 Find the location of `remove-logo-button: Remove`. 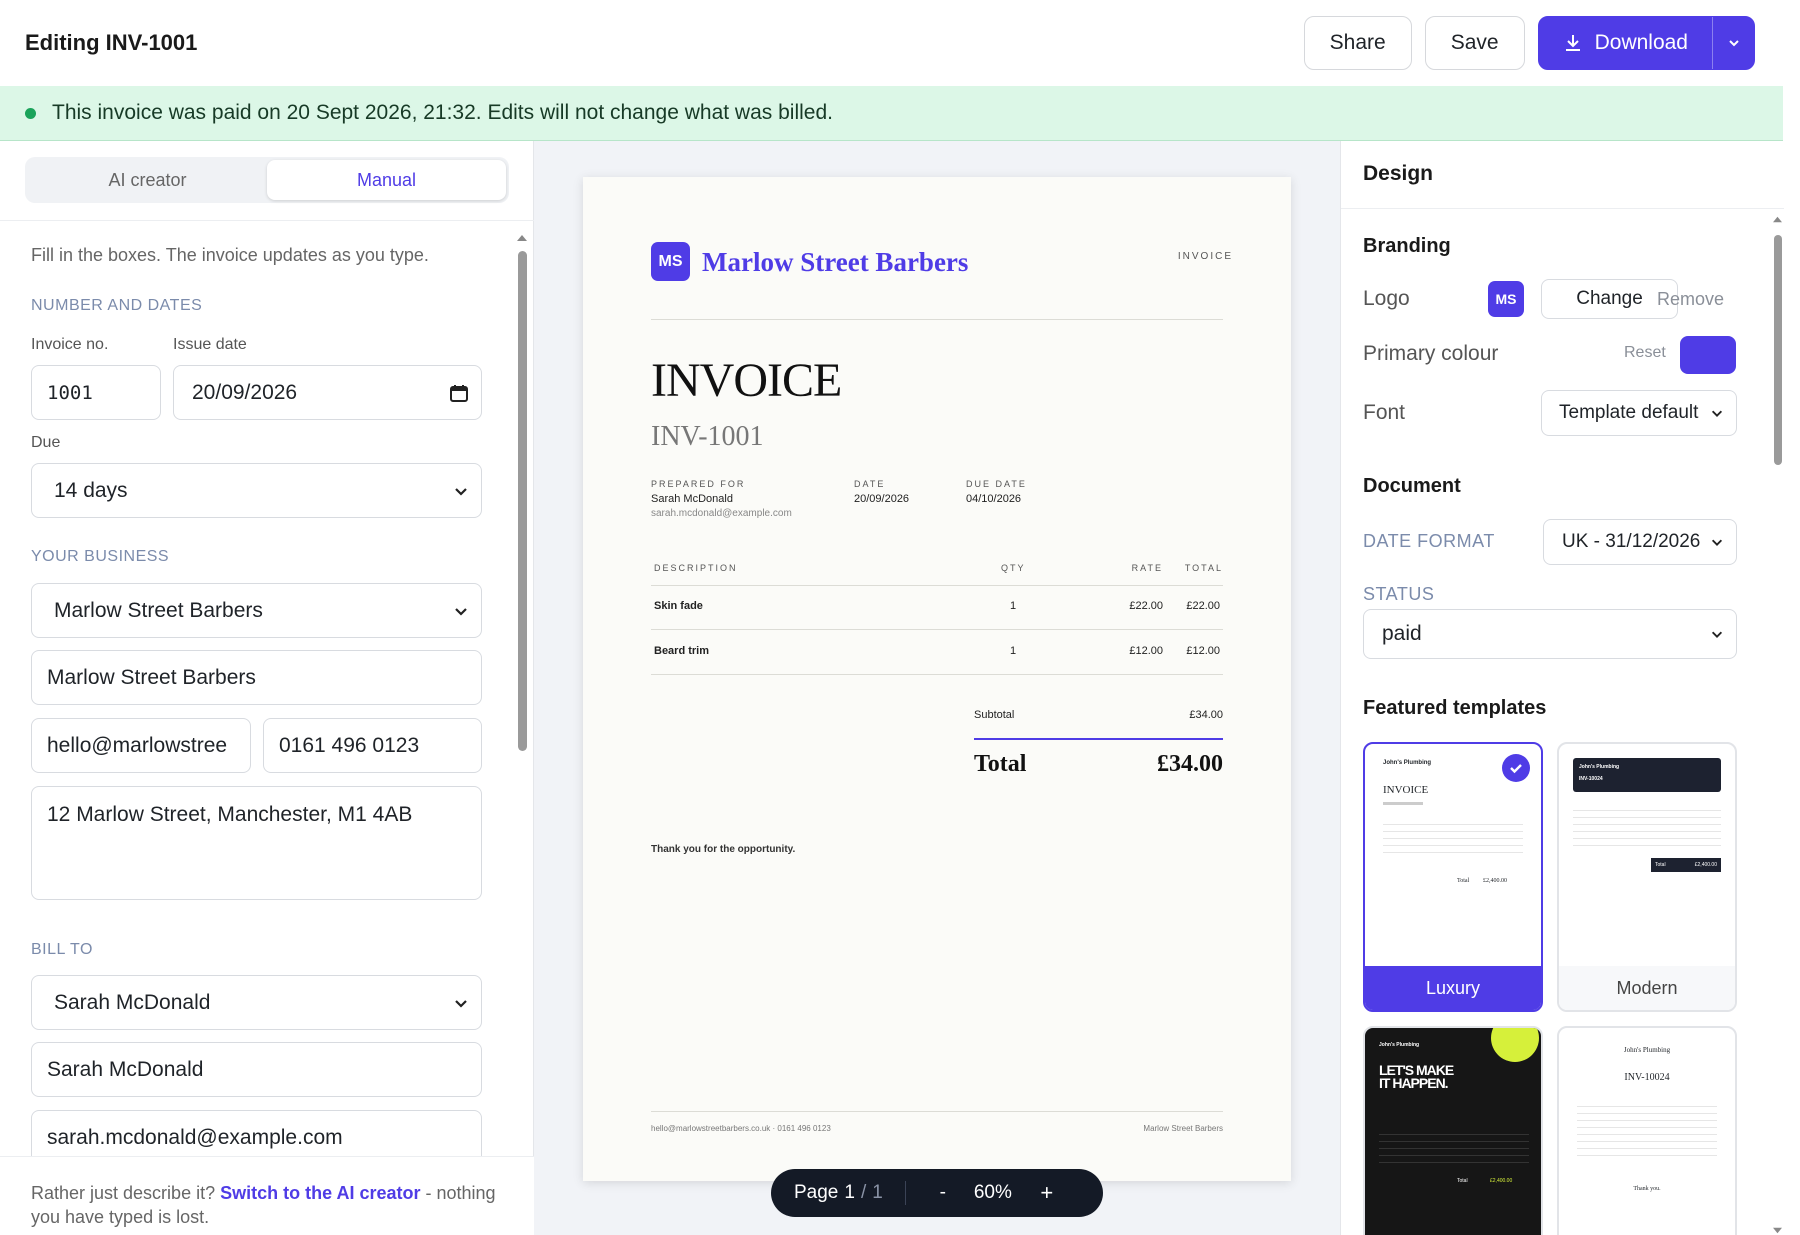

remove-logo-button: Remove is located at coordinates (1690, 299).